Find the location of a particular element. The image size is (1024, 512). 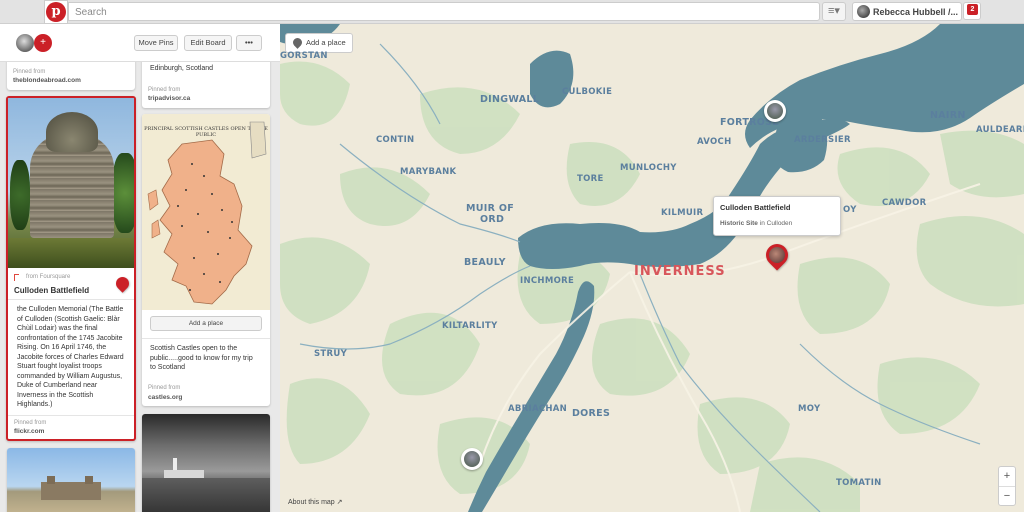

place-label: MUNLOCHY is located at coordinates (648, 168).